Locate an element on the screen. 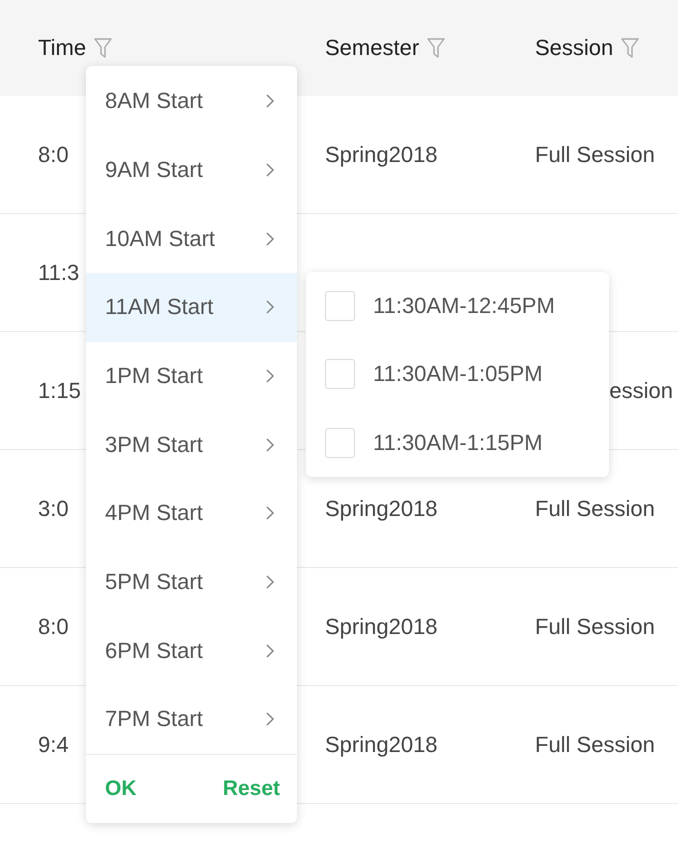  menu-item: 9AM Start is located at coordinates (191, 170).